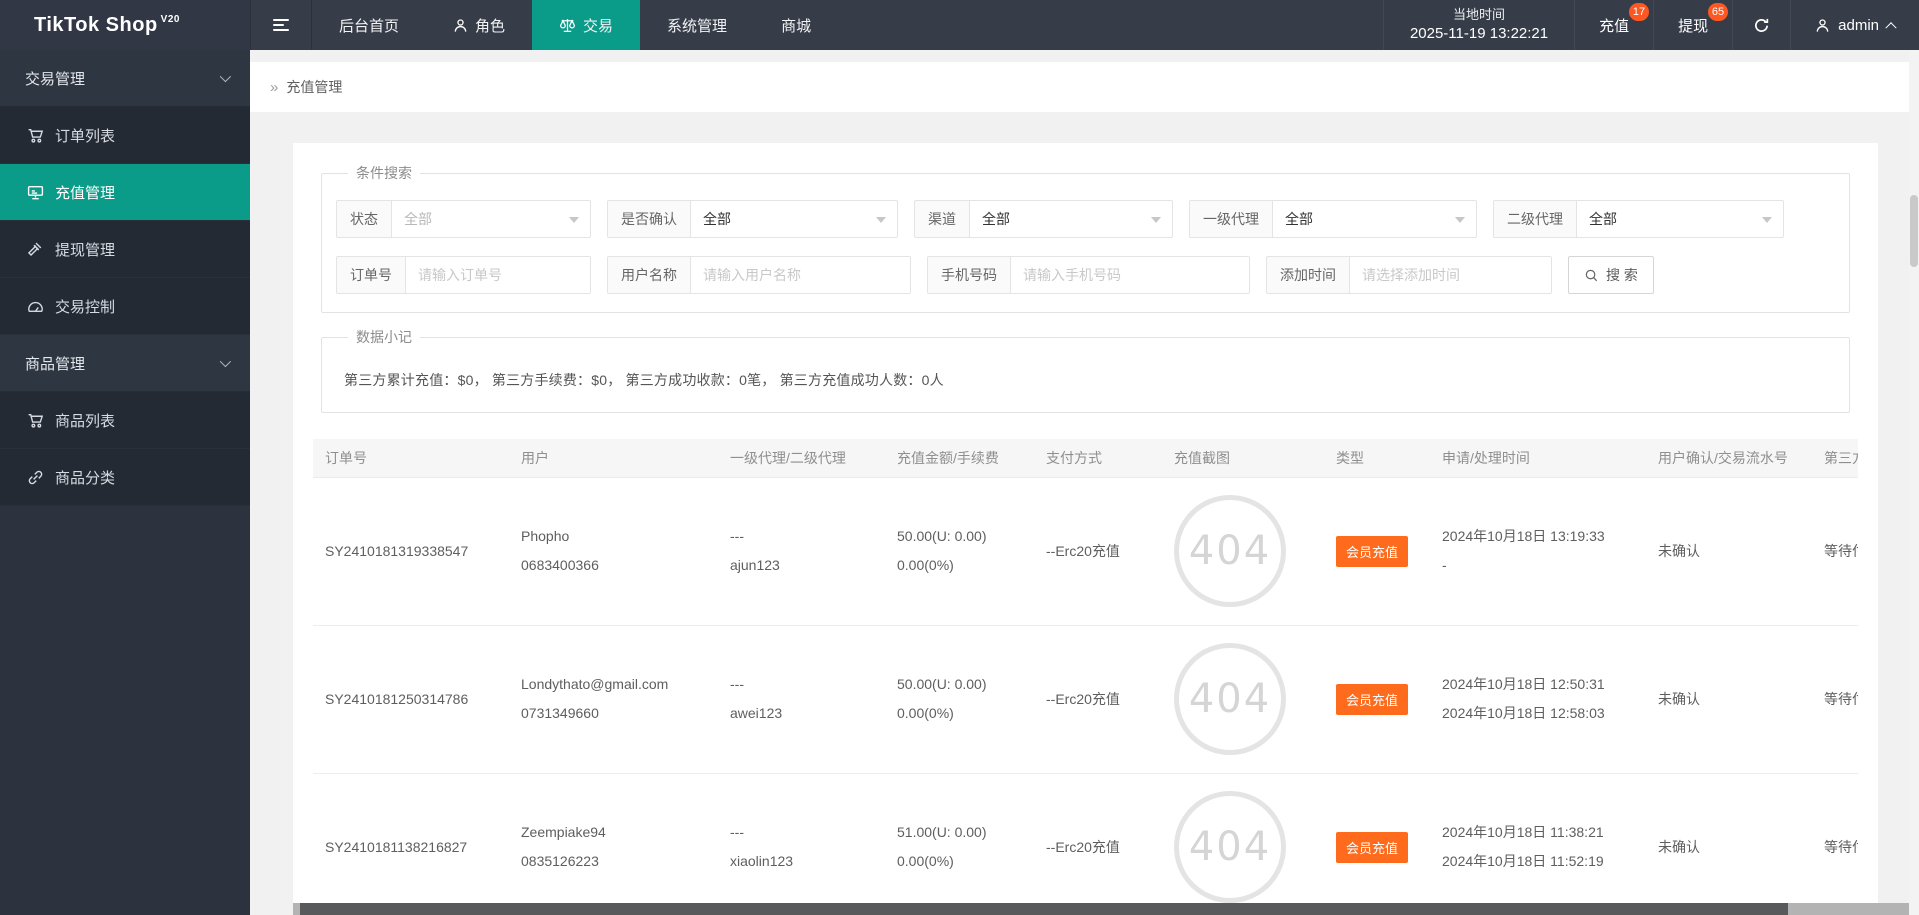 This screenshot has width=1919, height=915. Describe the element at coordinates (942, 536) in the screenshot. I see `recharge-amount: 50.00(U: 0.00)` at that location.